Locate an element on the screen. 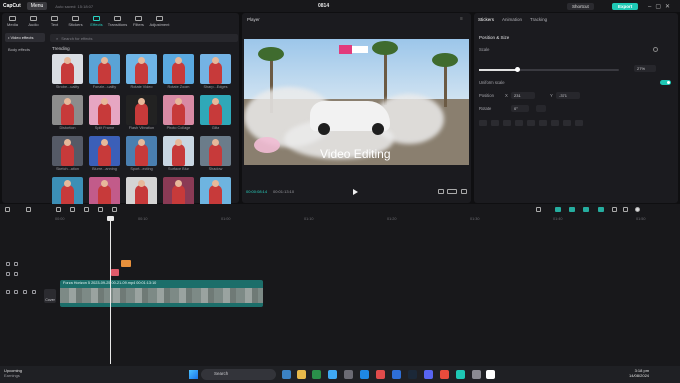 Image resolution: width=680 pixels, height=383 pixels. preview-axis-icon is located at coordinates (601, 209).